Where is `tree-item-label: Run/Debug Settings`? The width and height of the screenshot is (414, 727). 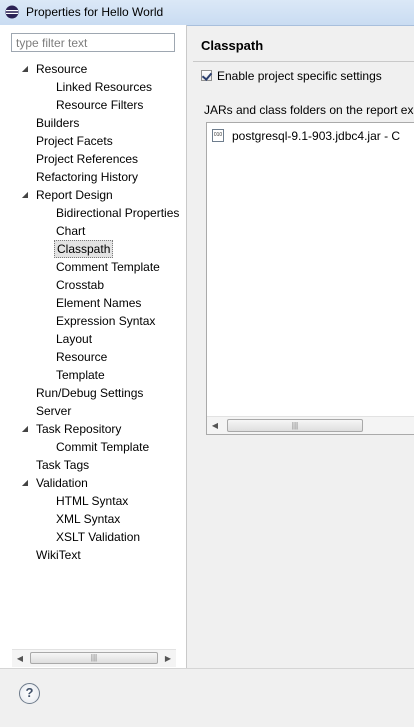
tree-item-label: Run/Debug Settings is located at coordinates (90, 393).